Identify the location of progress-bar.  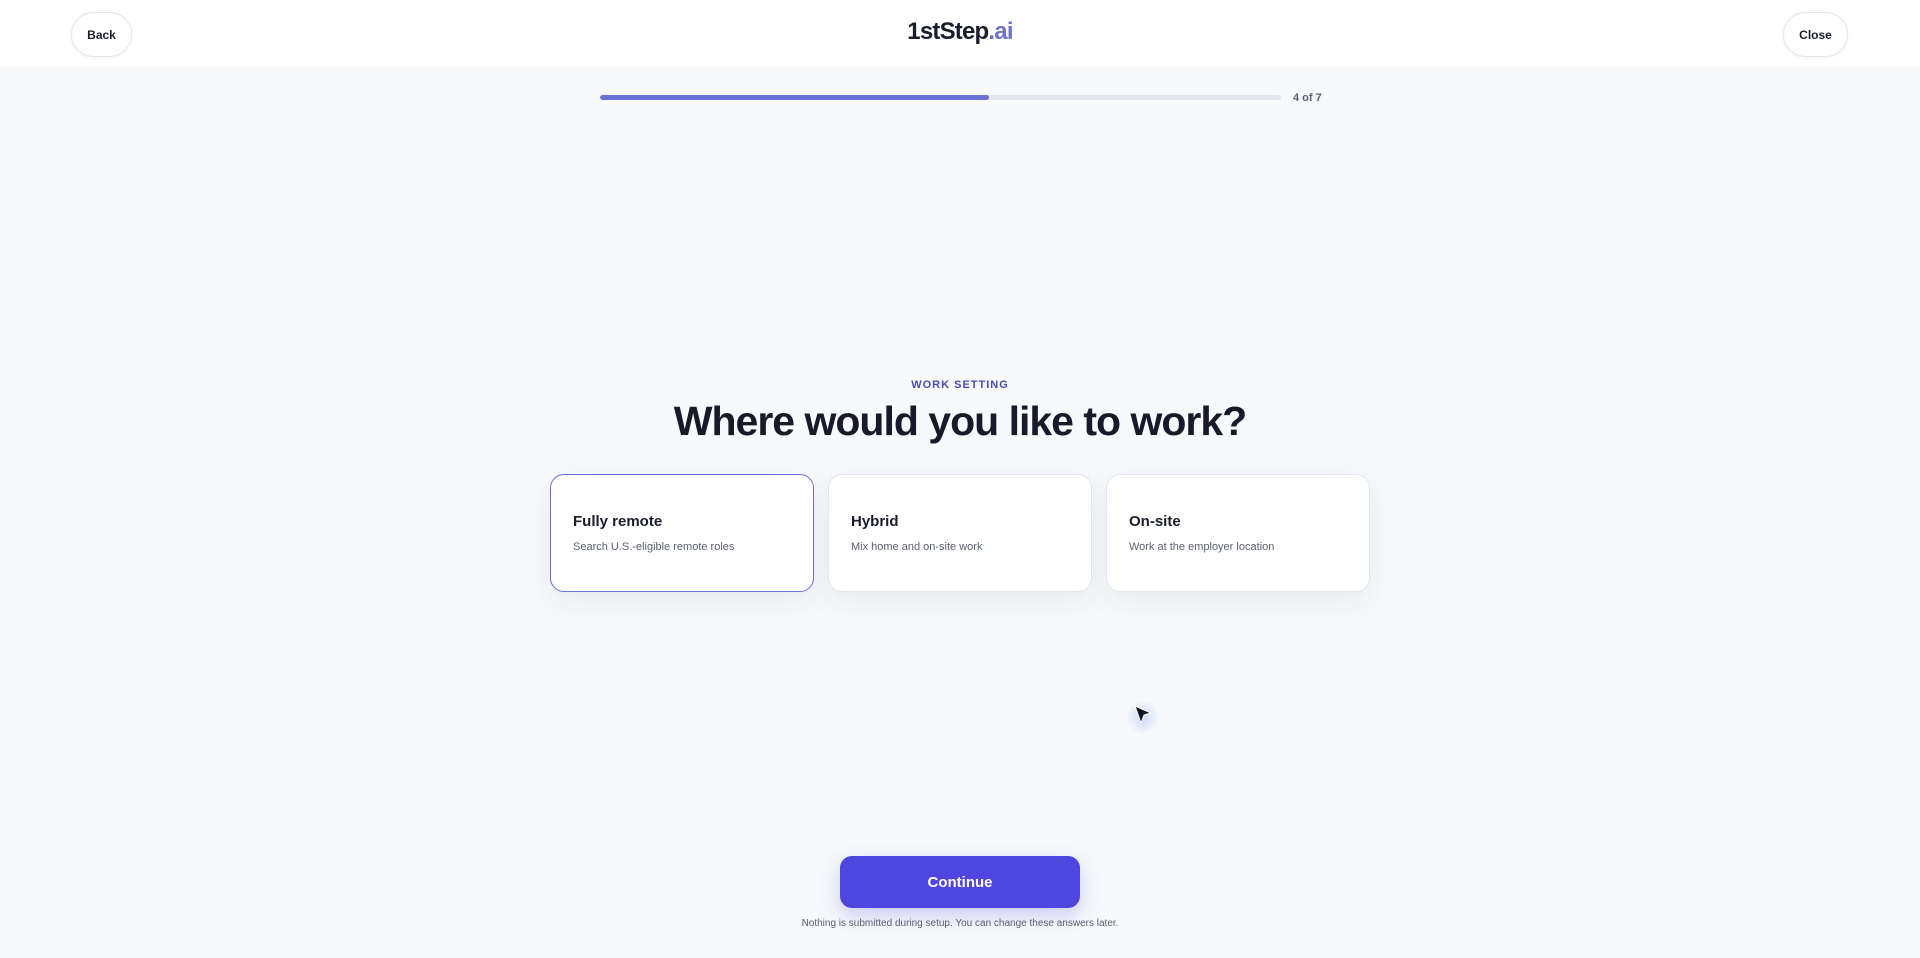
(940, 97).